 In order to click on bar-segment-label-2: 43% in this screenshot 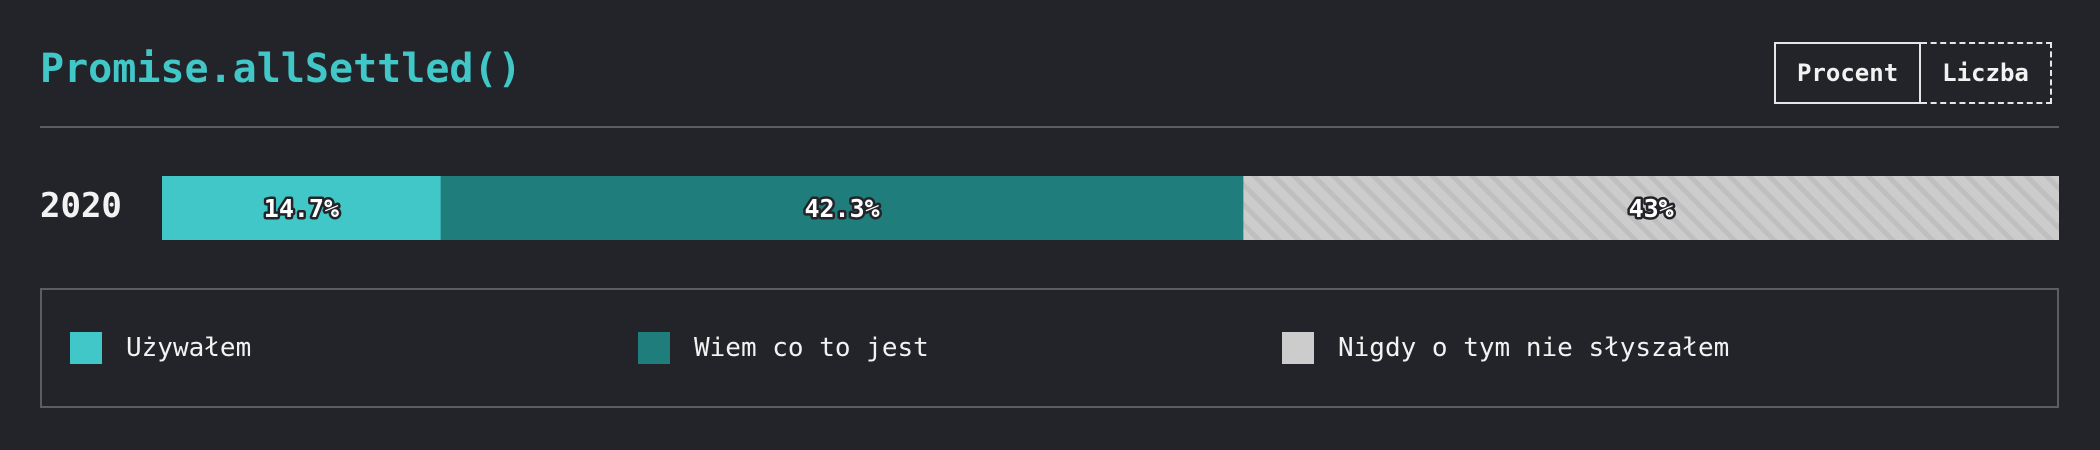, I will do `click(1651, 208)`.